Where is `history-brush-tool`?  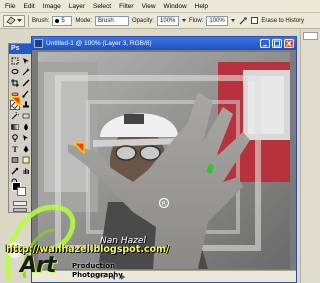
history-brush-tool is located at coordinates (15, 116).